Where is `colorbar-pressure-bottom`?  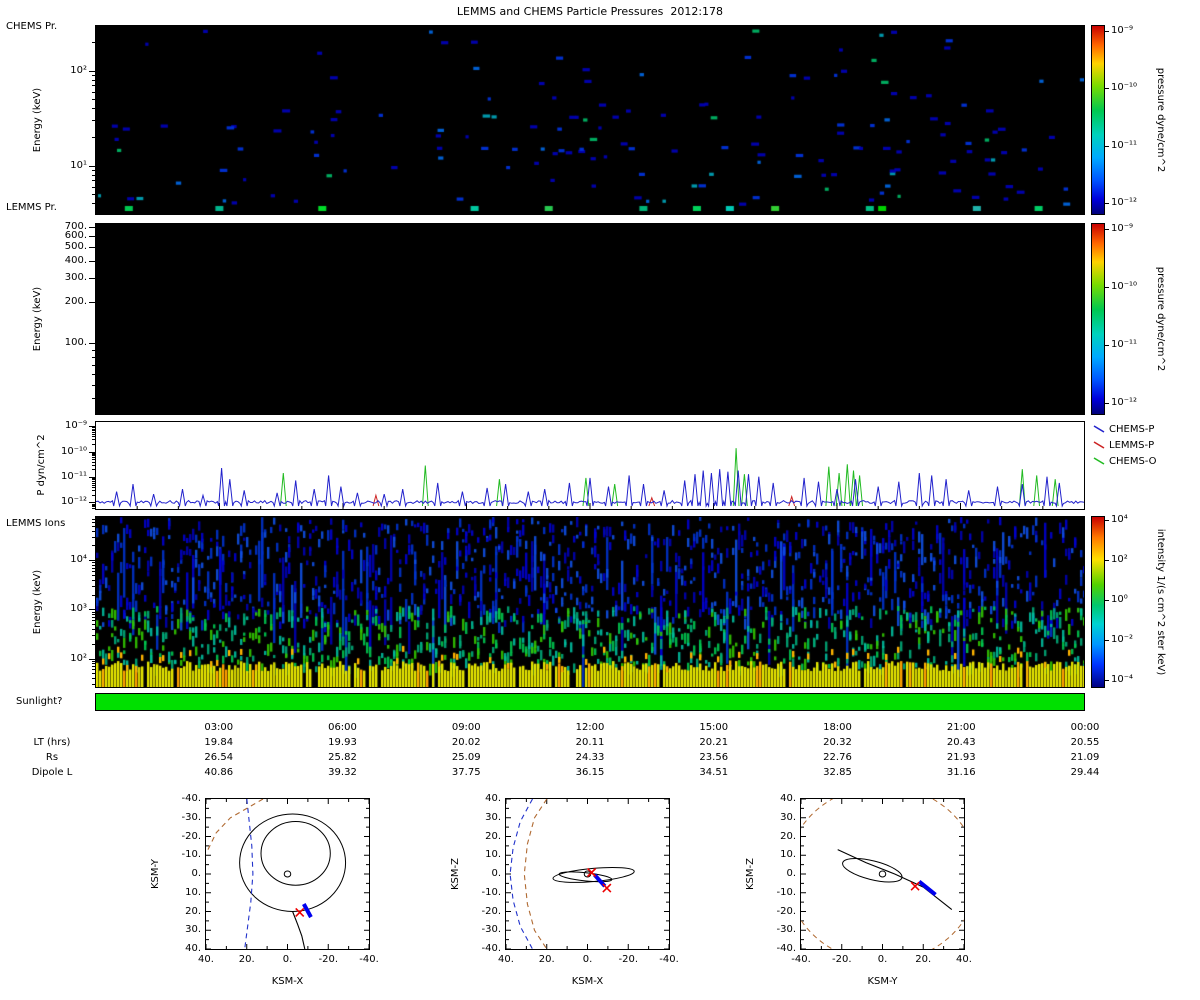
colorbar-pressure-bottom is located at coordinates (1098, 319).